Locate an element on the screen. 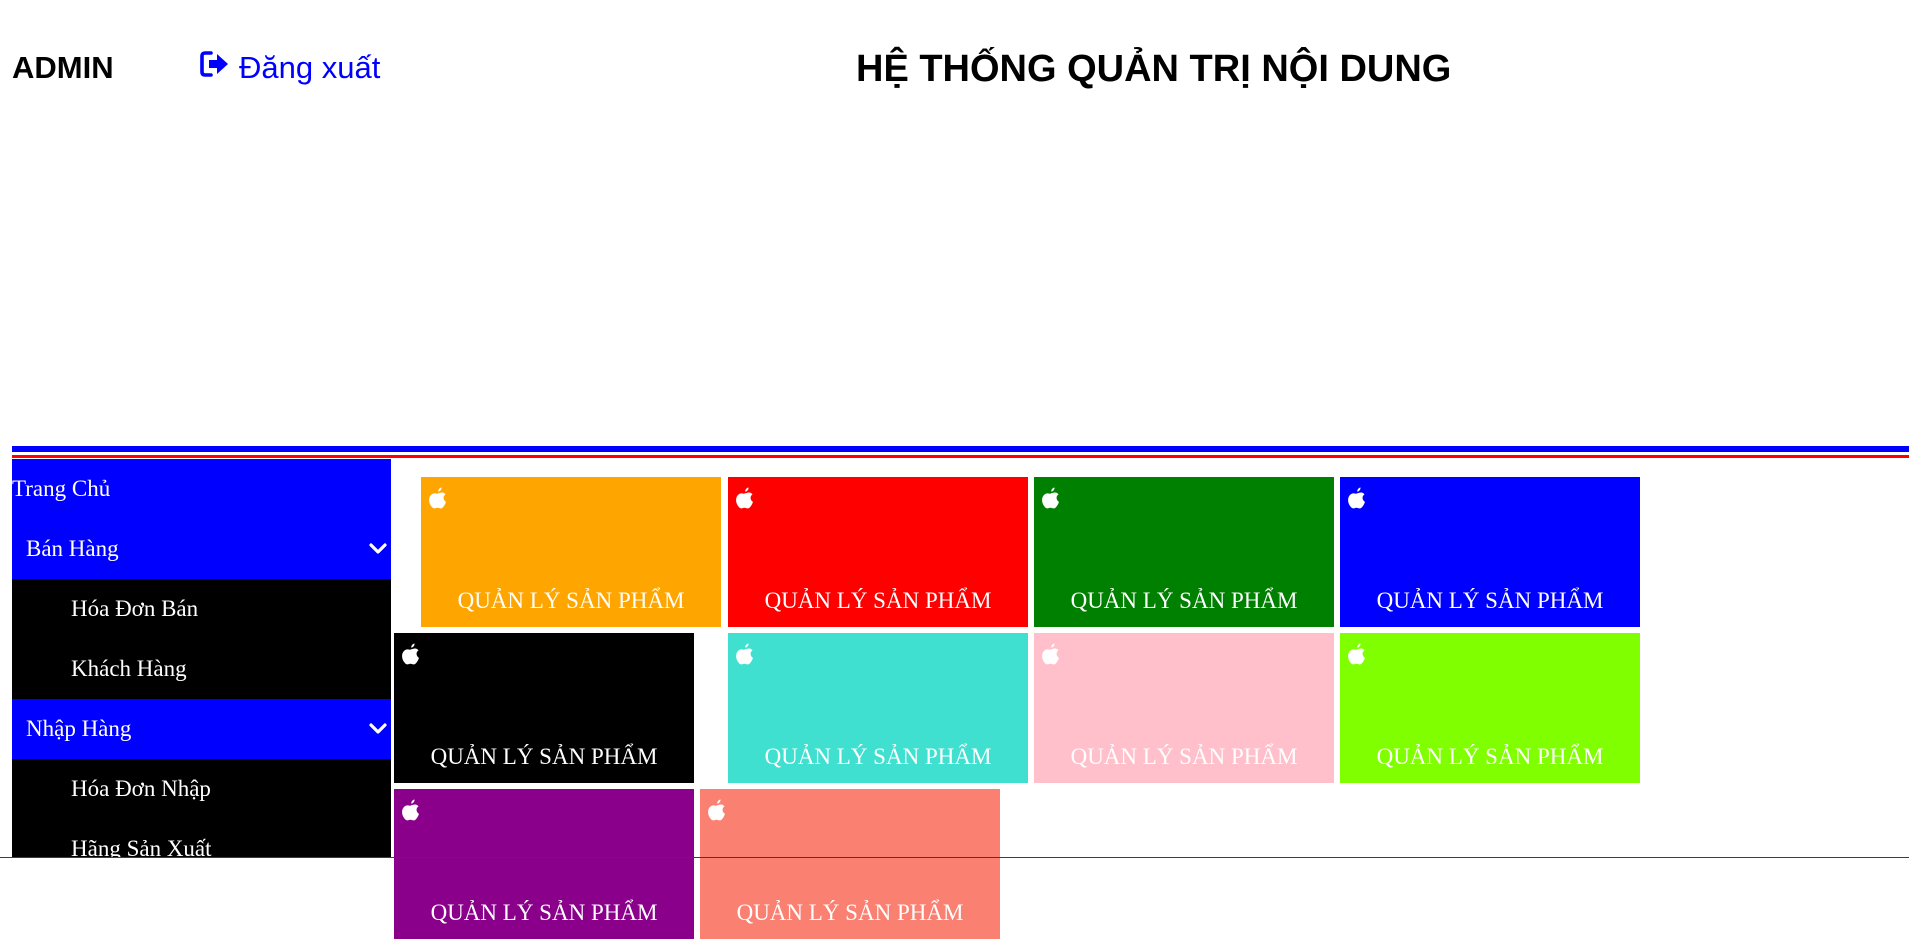 This screenshot has width=1909, height=939. sidebar-item-label: Hãng Sản Xuất is located at coordinates (141, 847).